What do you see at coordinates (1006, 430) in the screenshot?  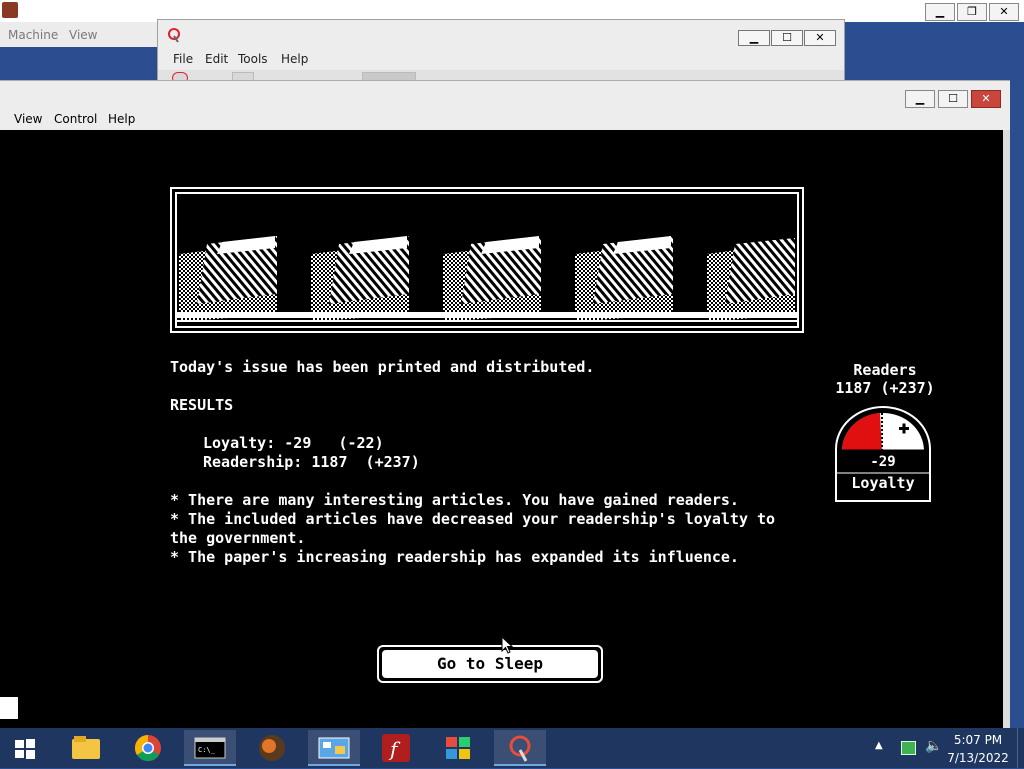 I see `vm-scrollbar` at bounding box center [1006, 430].